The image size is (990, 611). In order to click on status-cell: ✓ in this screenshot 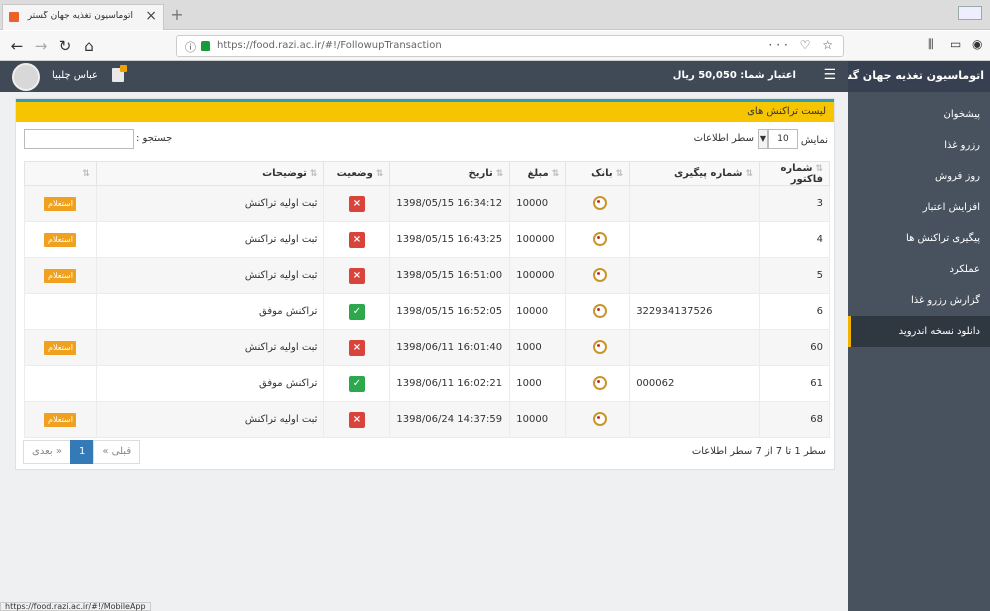, I will do `click(357, 311)`.